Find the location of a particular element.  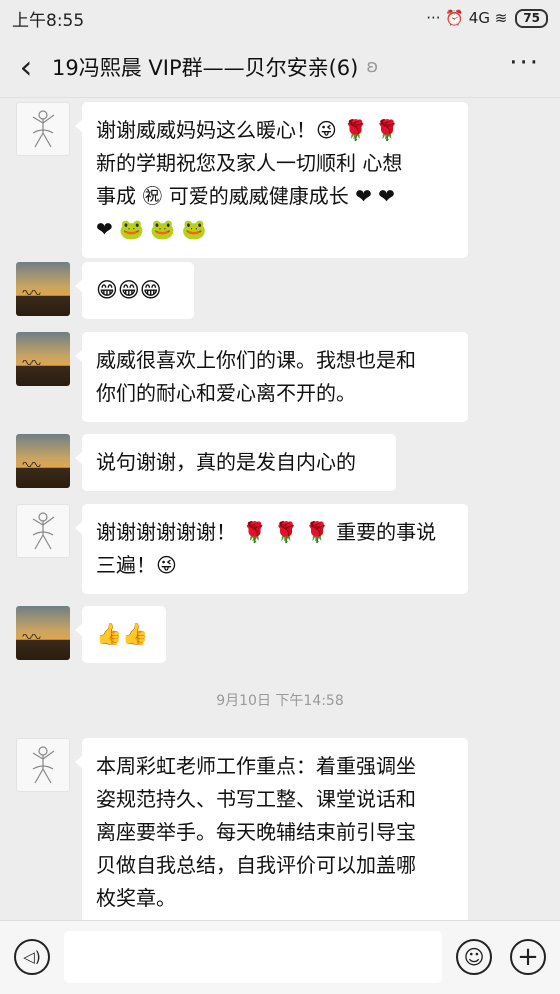

message-bubble: 说句谢谢，真的是发自内心的 is located at coordinates (235, 462).